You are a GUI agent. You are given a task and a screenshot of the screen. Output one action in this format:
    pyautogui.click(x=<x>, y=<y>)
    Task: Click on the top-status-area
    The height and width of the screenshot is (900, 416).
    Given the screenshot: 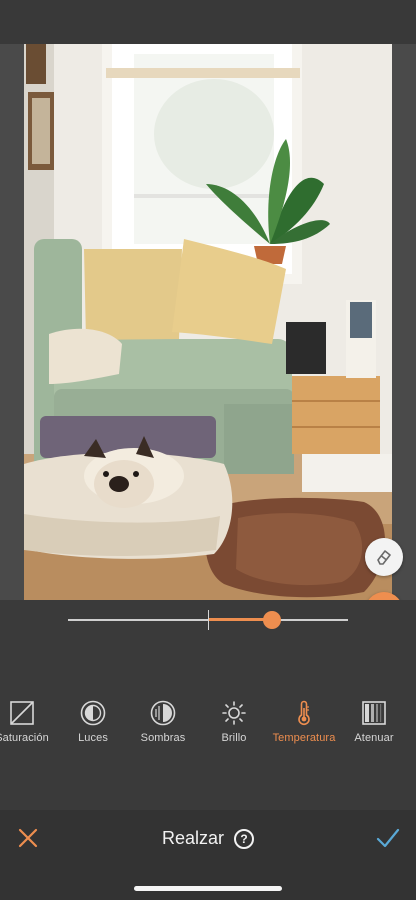 What is the action you would take?
    pyautogui.click(x=208, y=22)
    